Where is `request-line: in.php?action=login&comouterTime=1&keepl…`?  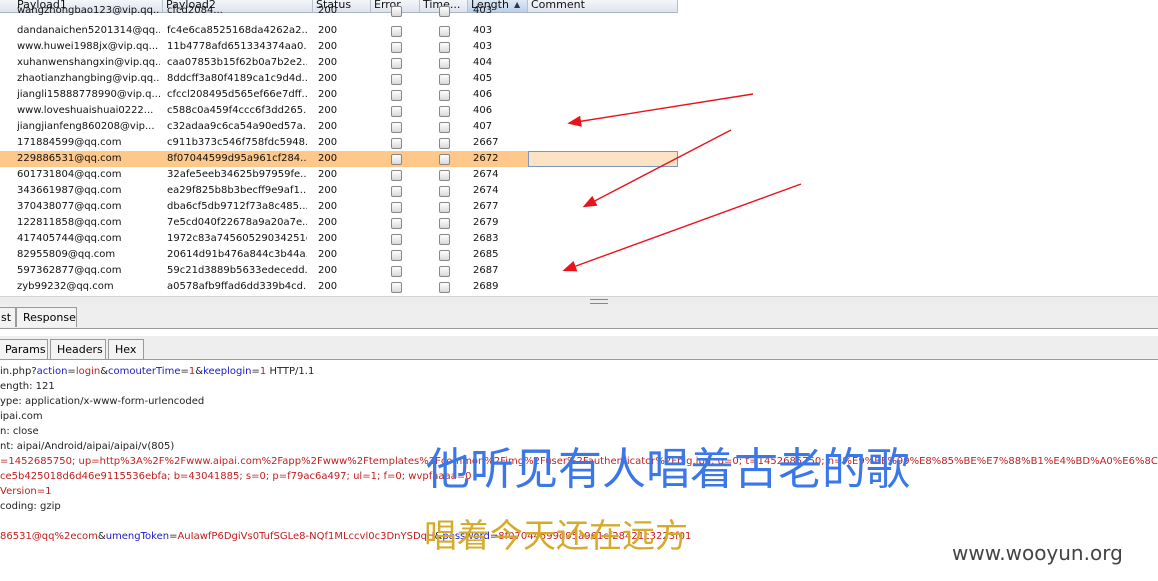 request-line: in.php?action=login&comouterTime=1&keepl… is located at coordinates (579, 371).